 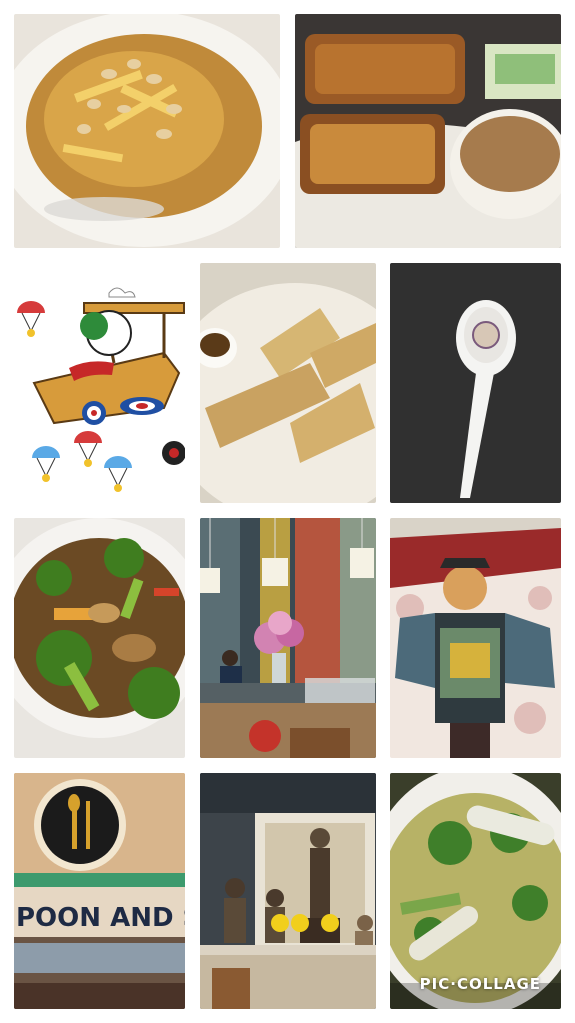 What do you see at coordinates (147, 131) in the screenshot?
I see `curry-bowl-photo` at bounding box center [147, 131].